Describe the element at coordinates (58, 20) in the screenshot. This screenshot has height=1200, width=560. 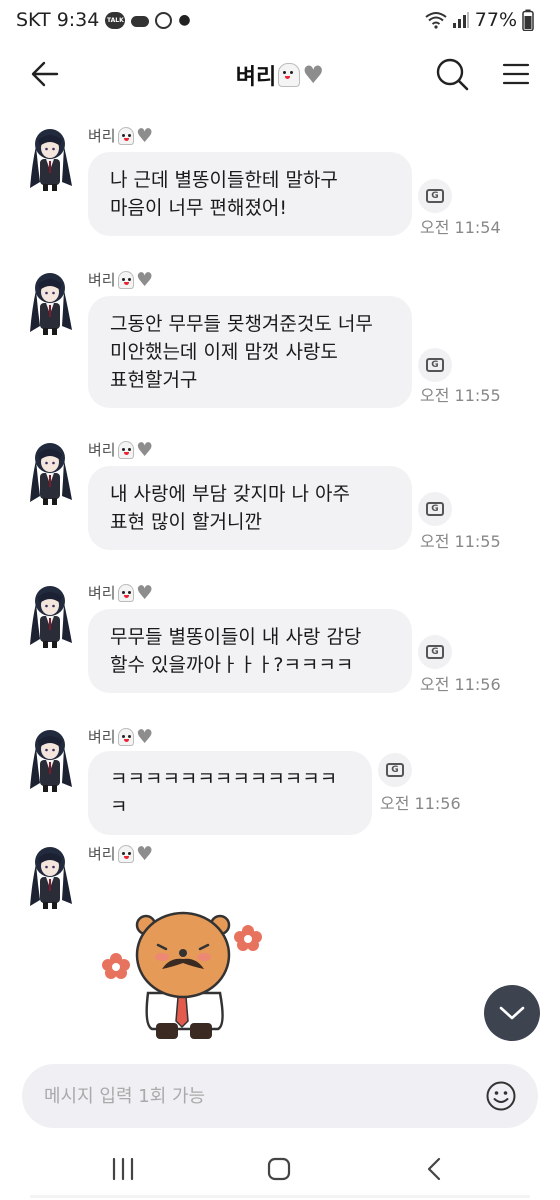
I see `carrier-time: SKT 9:34` at that location.